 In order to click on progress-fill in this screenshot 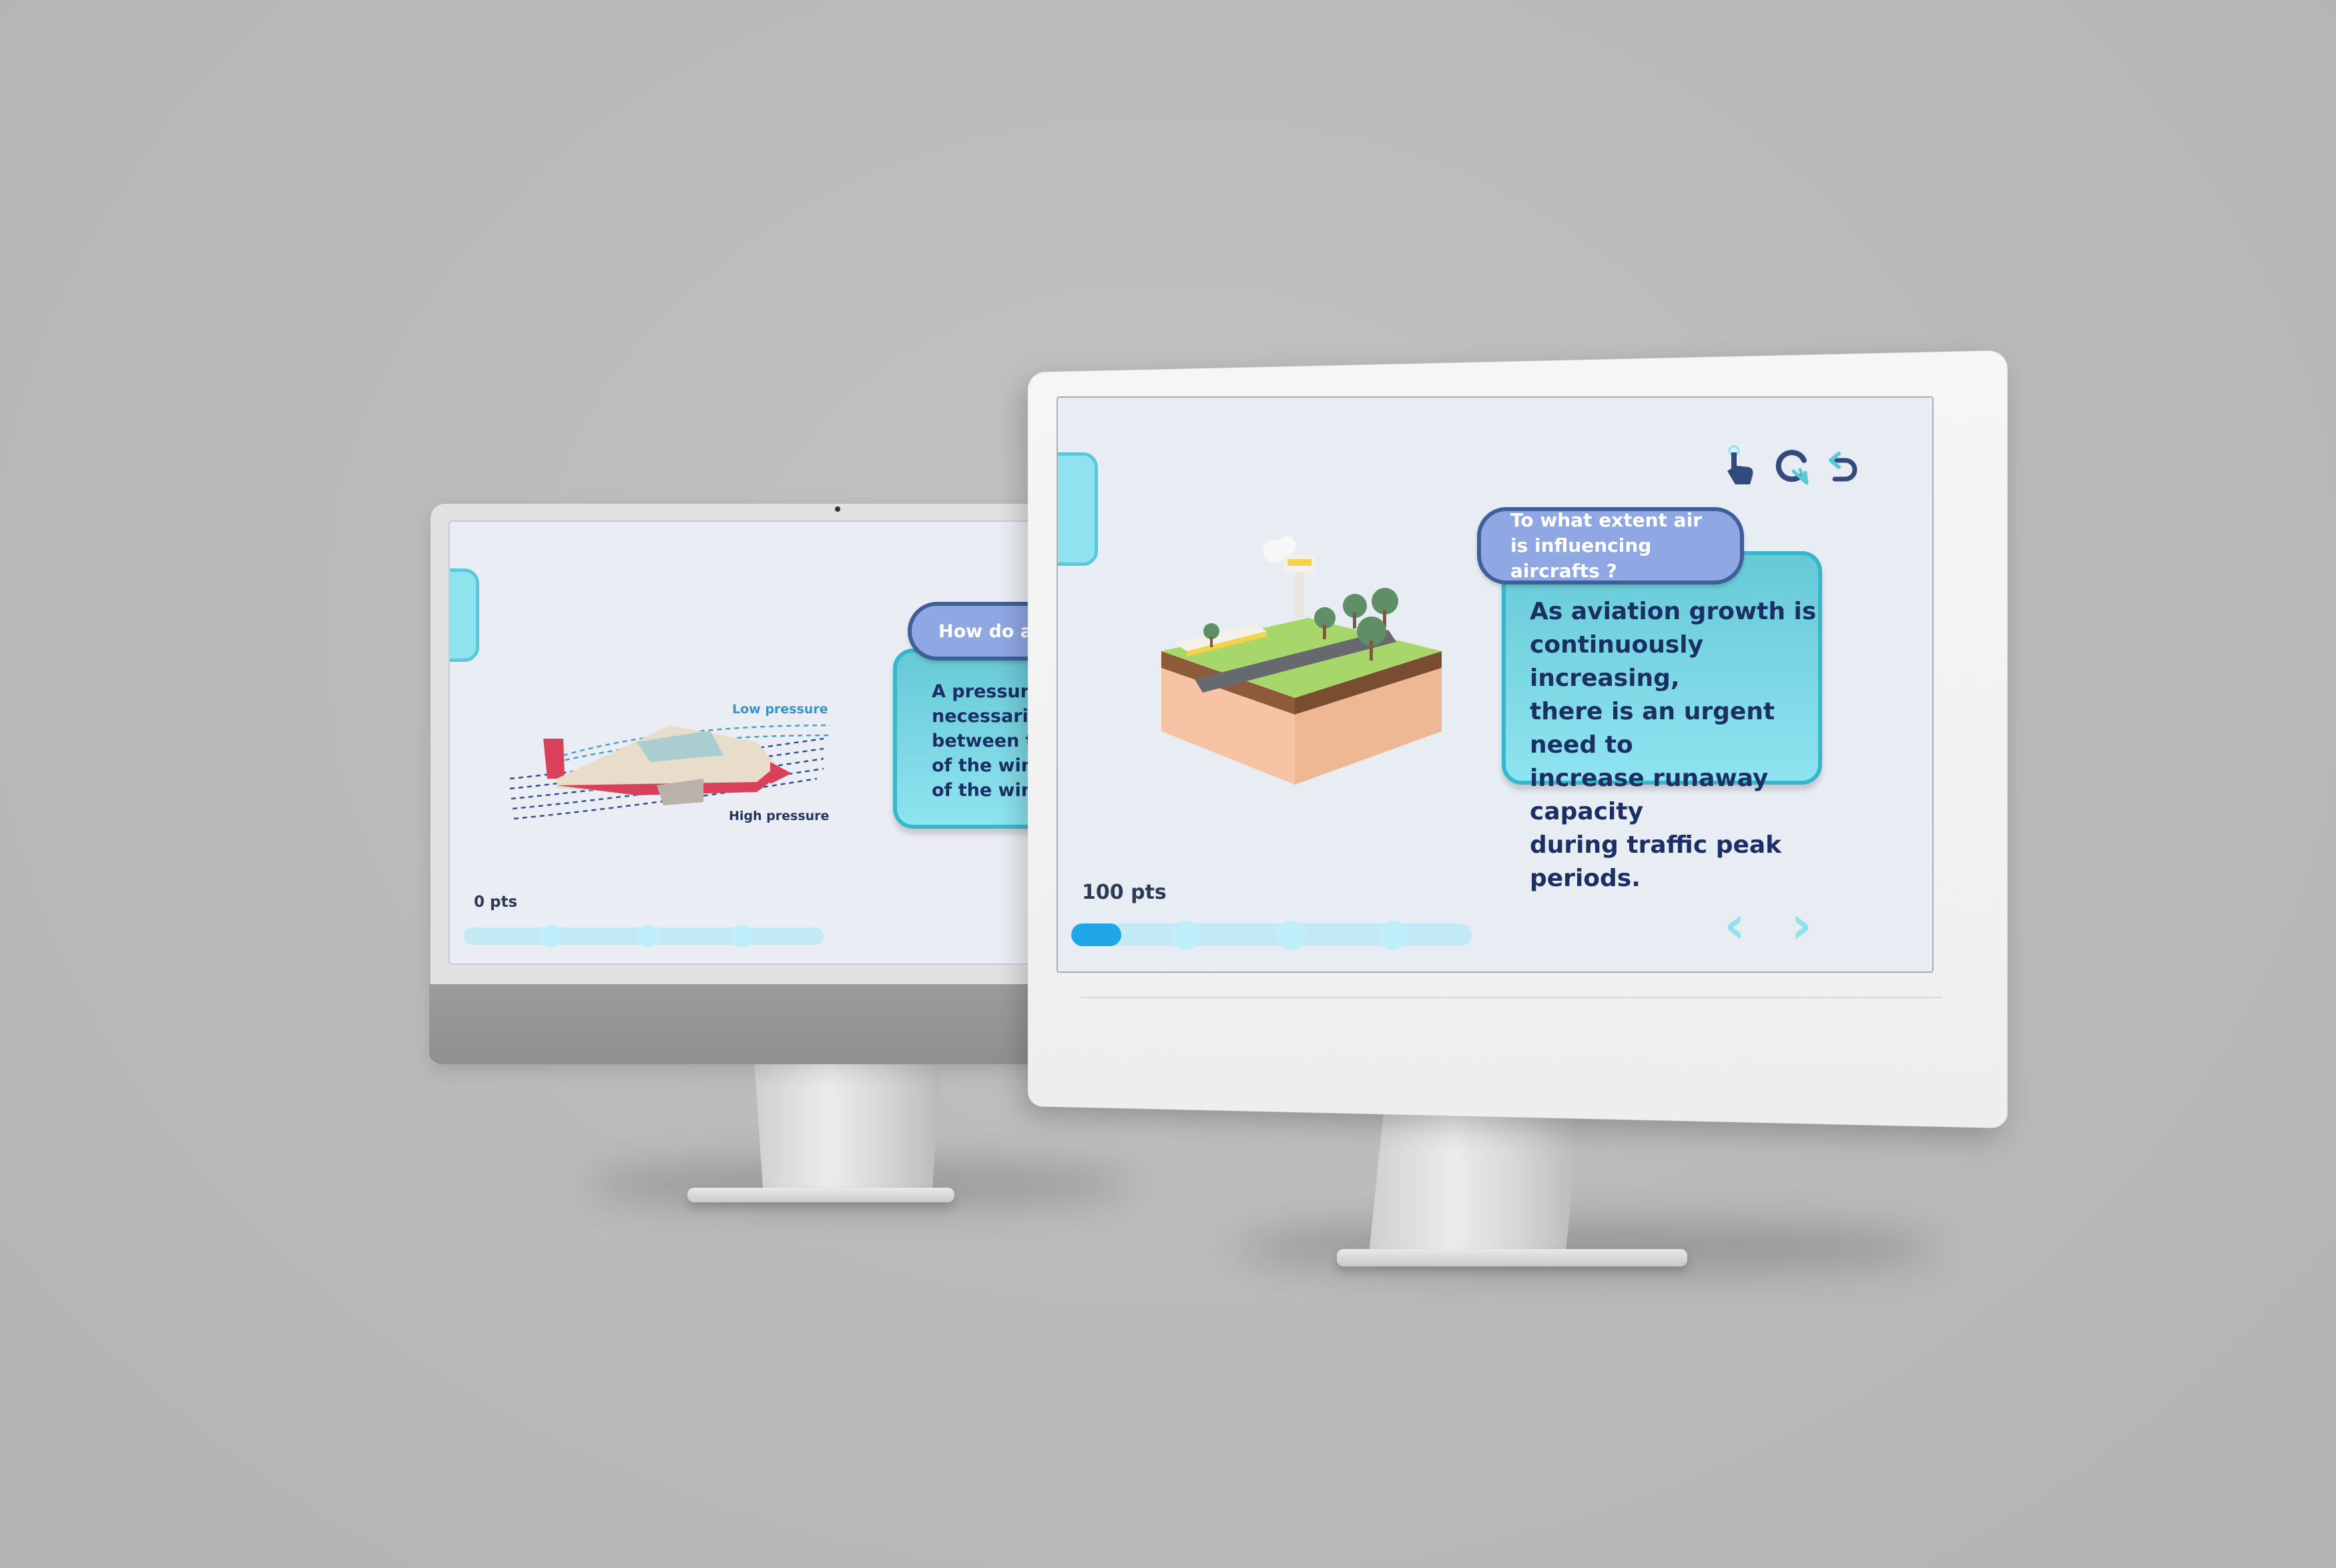, I will do `click(1096, 935)`.